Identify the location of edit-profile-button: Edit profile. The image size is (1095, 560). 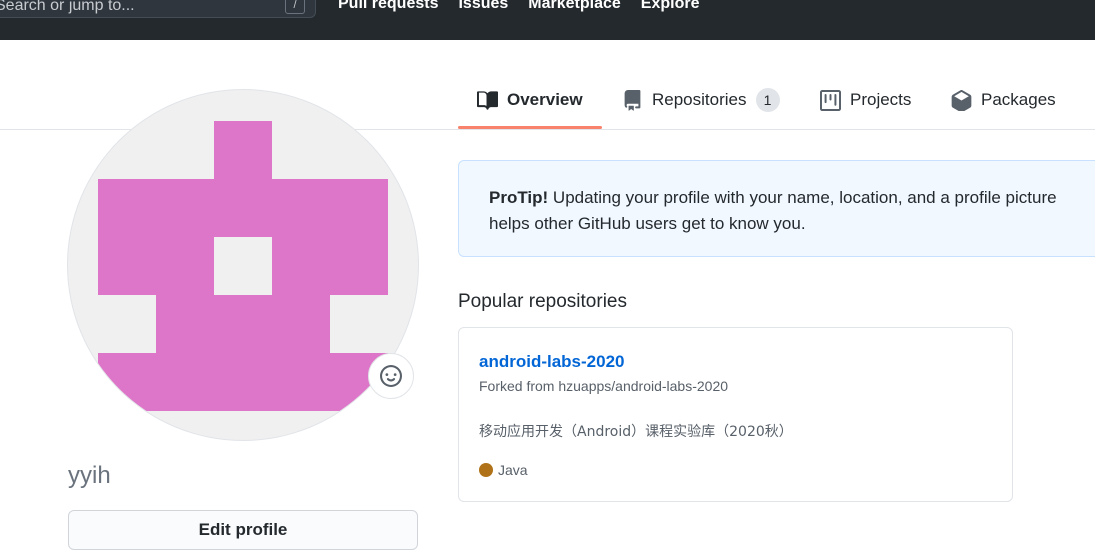
(243, 530).